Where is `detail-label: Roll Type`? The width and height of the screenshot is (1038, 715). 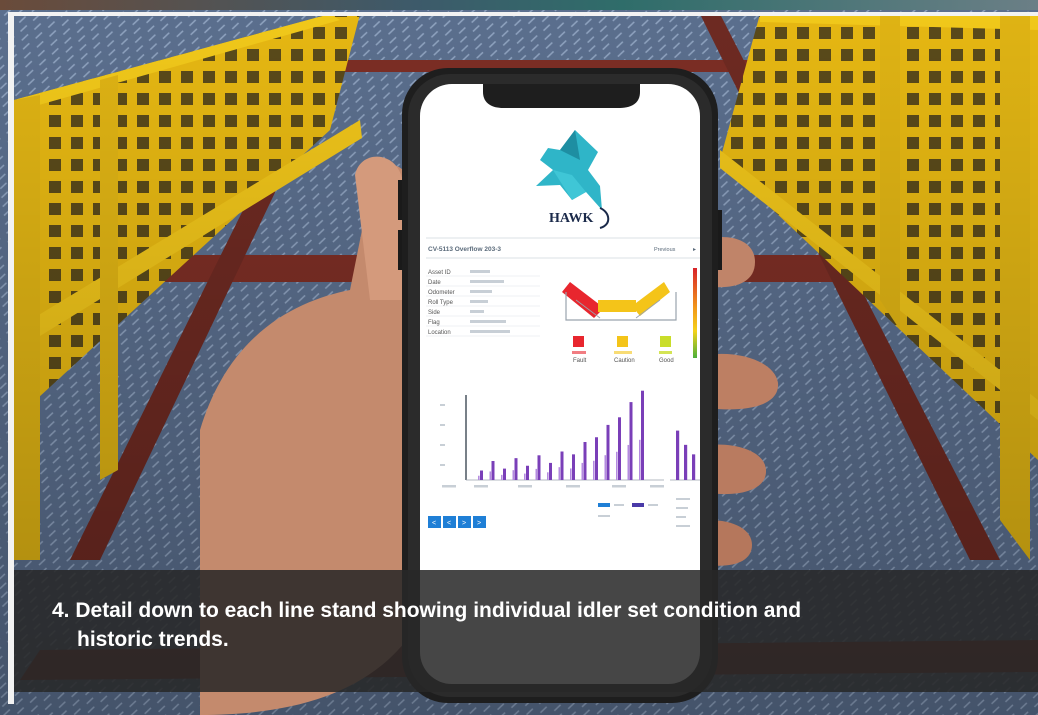
detail-label: Roll Type is located at coordinates (441, 303).